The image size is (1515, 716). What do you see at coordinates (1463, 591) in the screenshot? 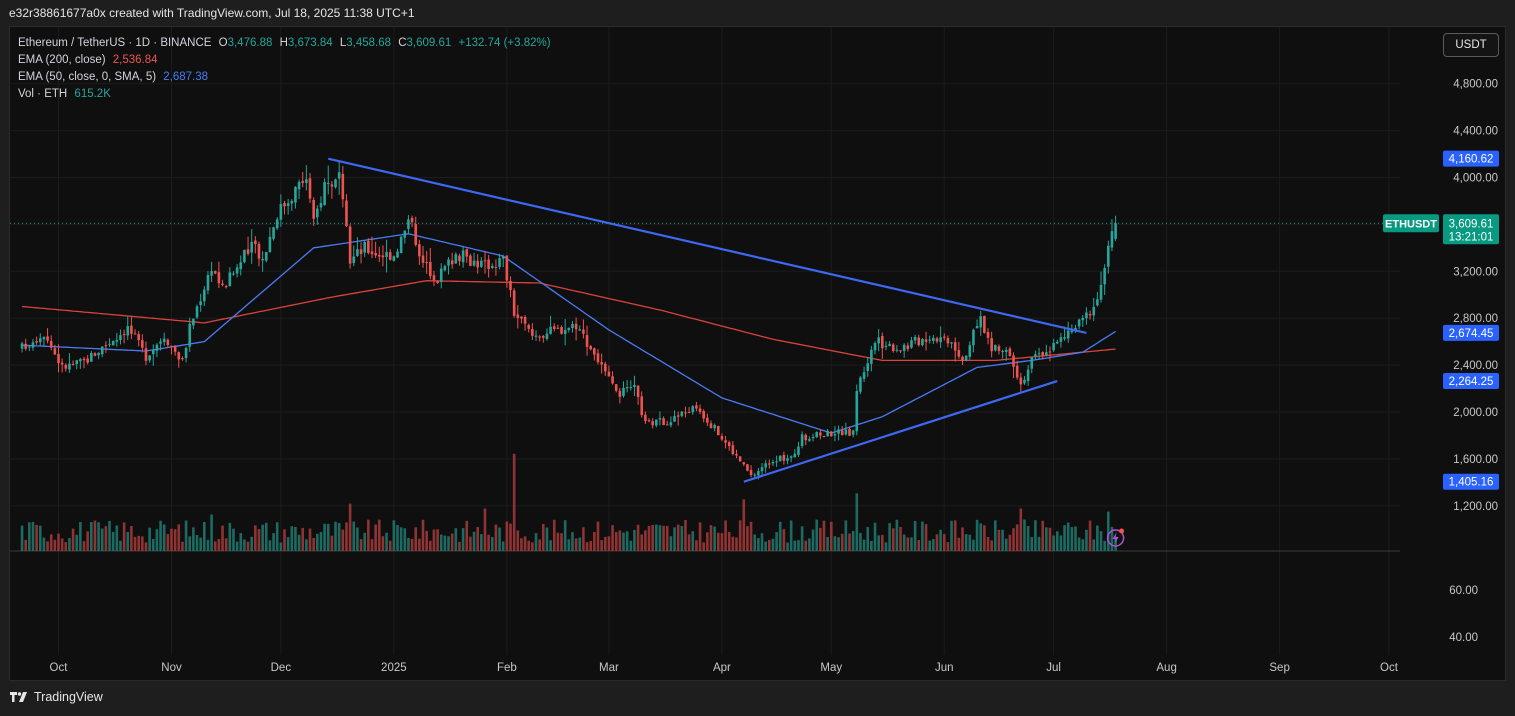
I see `volume-tick-label: 60.00` at bounding box center [1463, 591].